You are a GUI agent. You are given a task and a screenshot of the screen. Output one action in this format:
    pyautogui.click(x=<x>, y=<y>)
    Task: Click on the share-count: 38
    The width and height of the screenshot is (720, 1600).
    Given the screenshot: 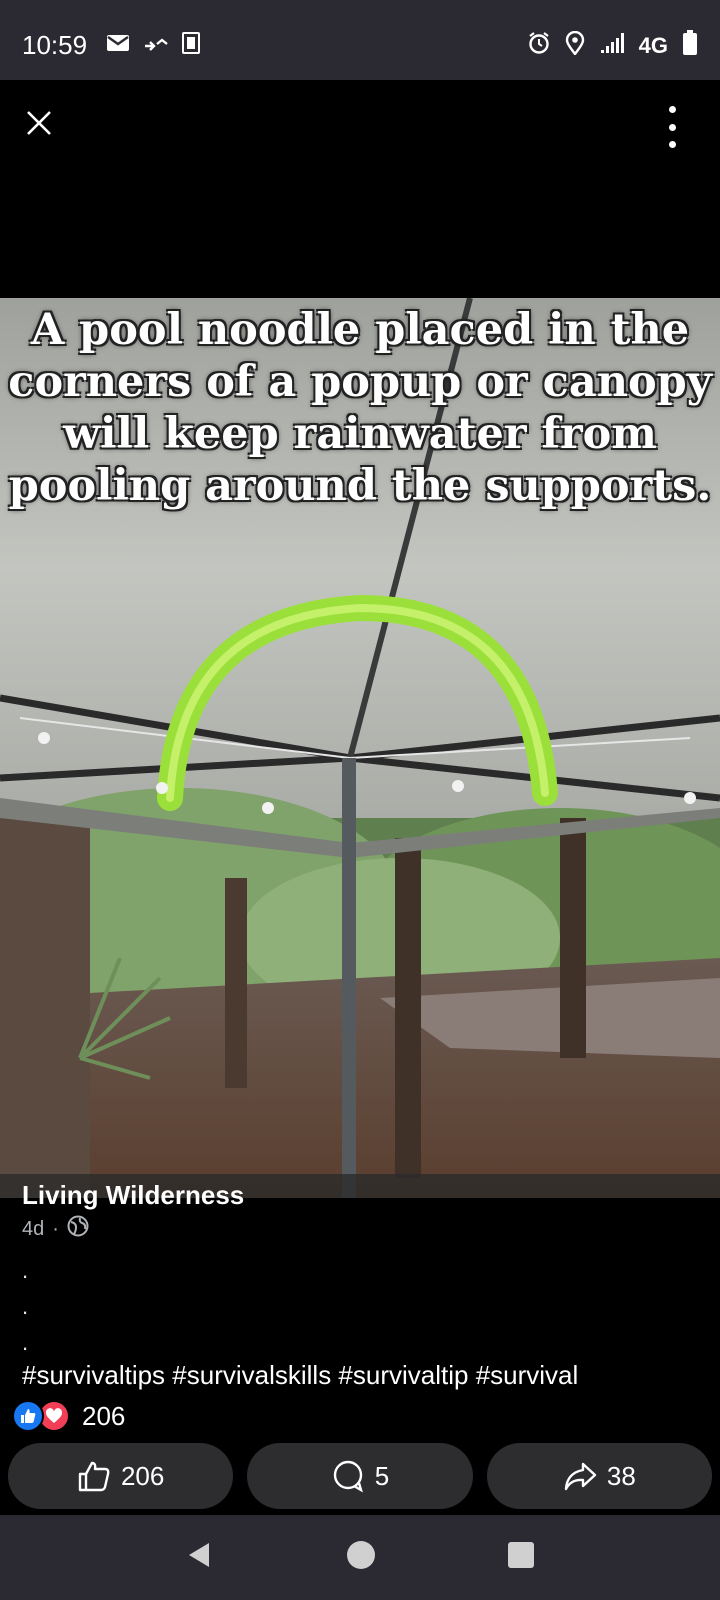 What is the action you would take?
    pyautogui.click(x=621, y=1475)
    